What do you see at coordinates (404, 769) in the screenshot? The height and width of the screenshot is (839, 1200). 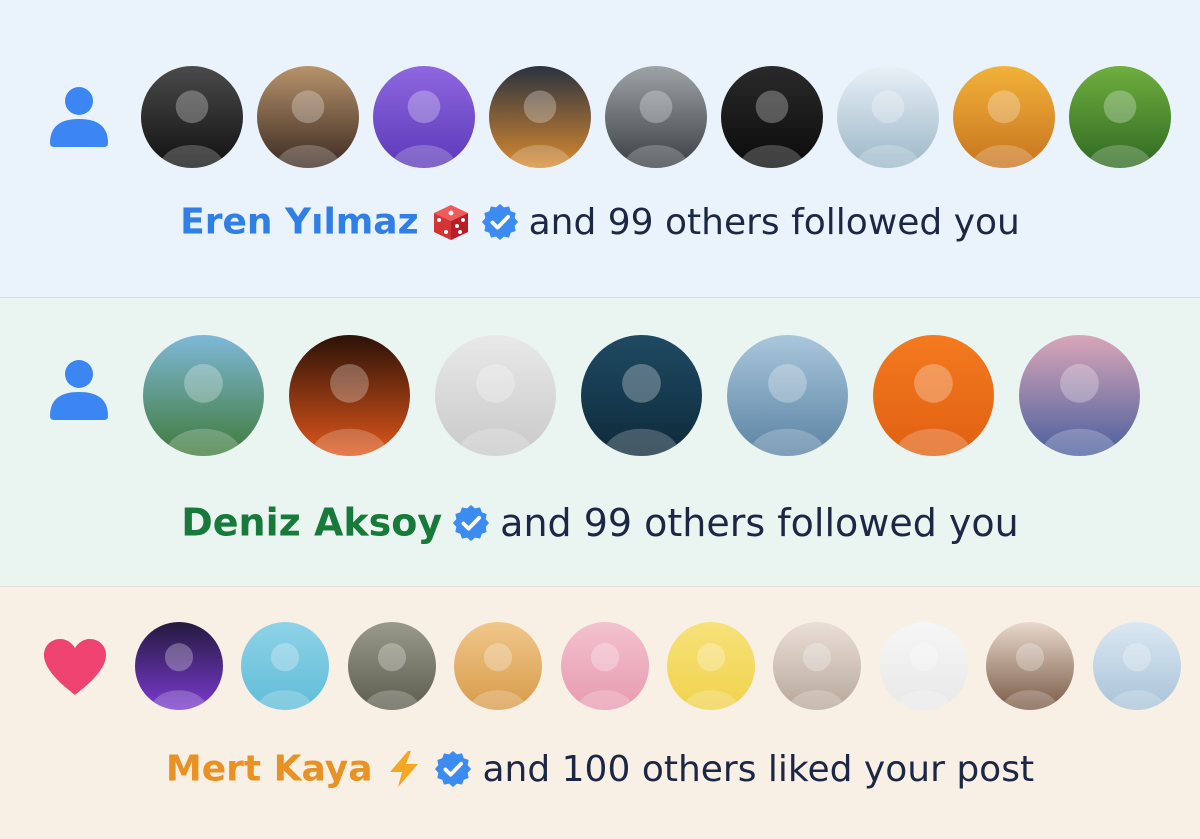 I see `lightning-icon` at bounding box center [404, 769].